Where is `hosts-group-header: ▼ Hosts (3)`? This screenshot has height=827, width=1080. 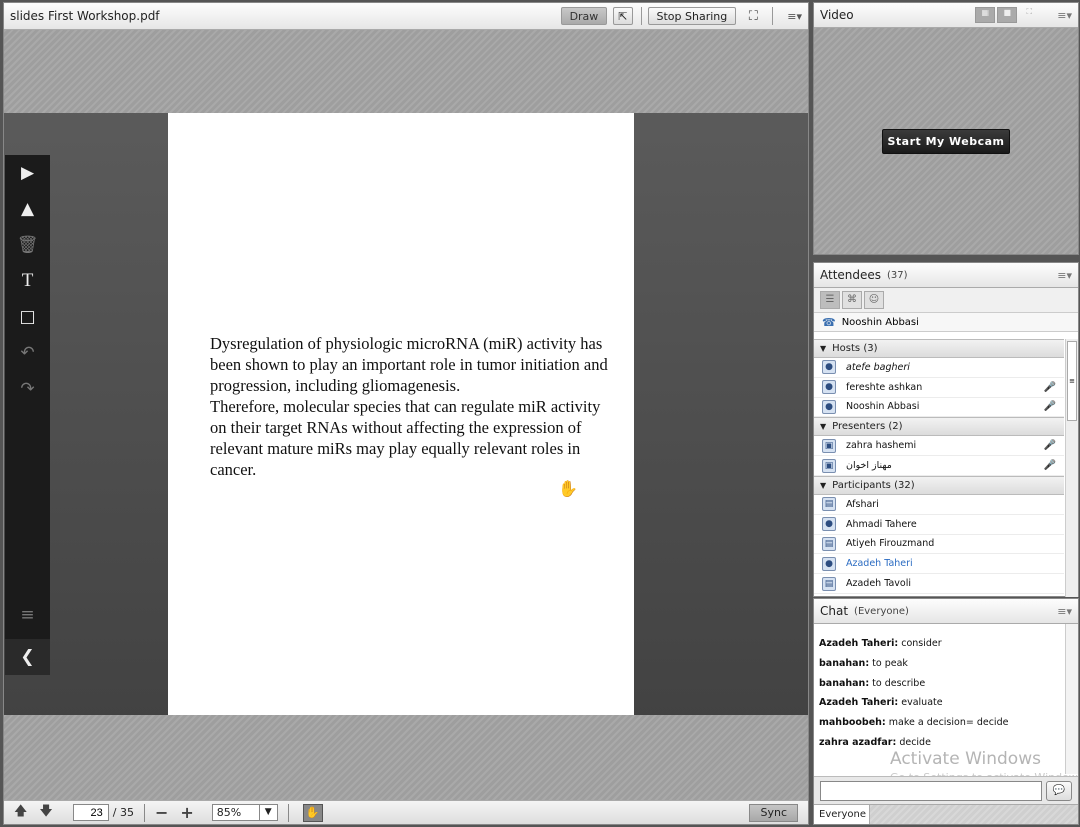
hosts-group-header: ▼ Hosts (3) is located at coordinates (939, 348).